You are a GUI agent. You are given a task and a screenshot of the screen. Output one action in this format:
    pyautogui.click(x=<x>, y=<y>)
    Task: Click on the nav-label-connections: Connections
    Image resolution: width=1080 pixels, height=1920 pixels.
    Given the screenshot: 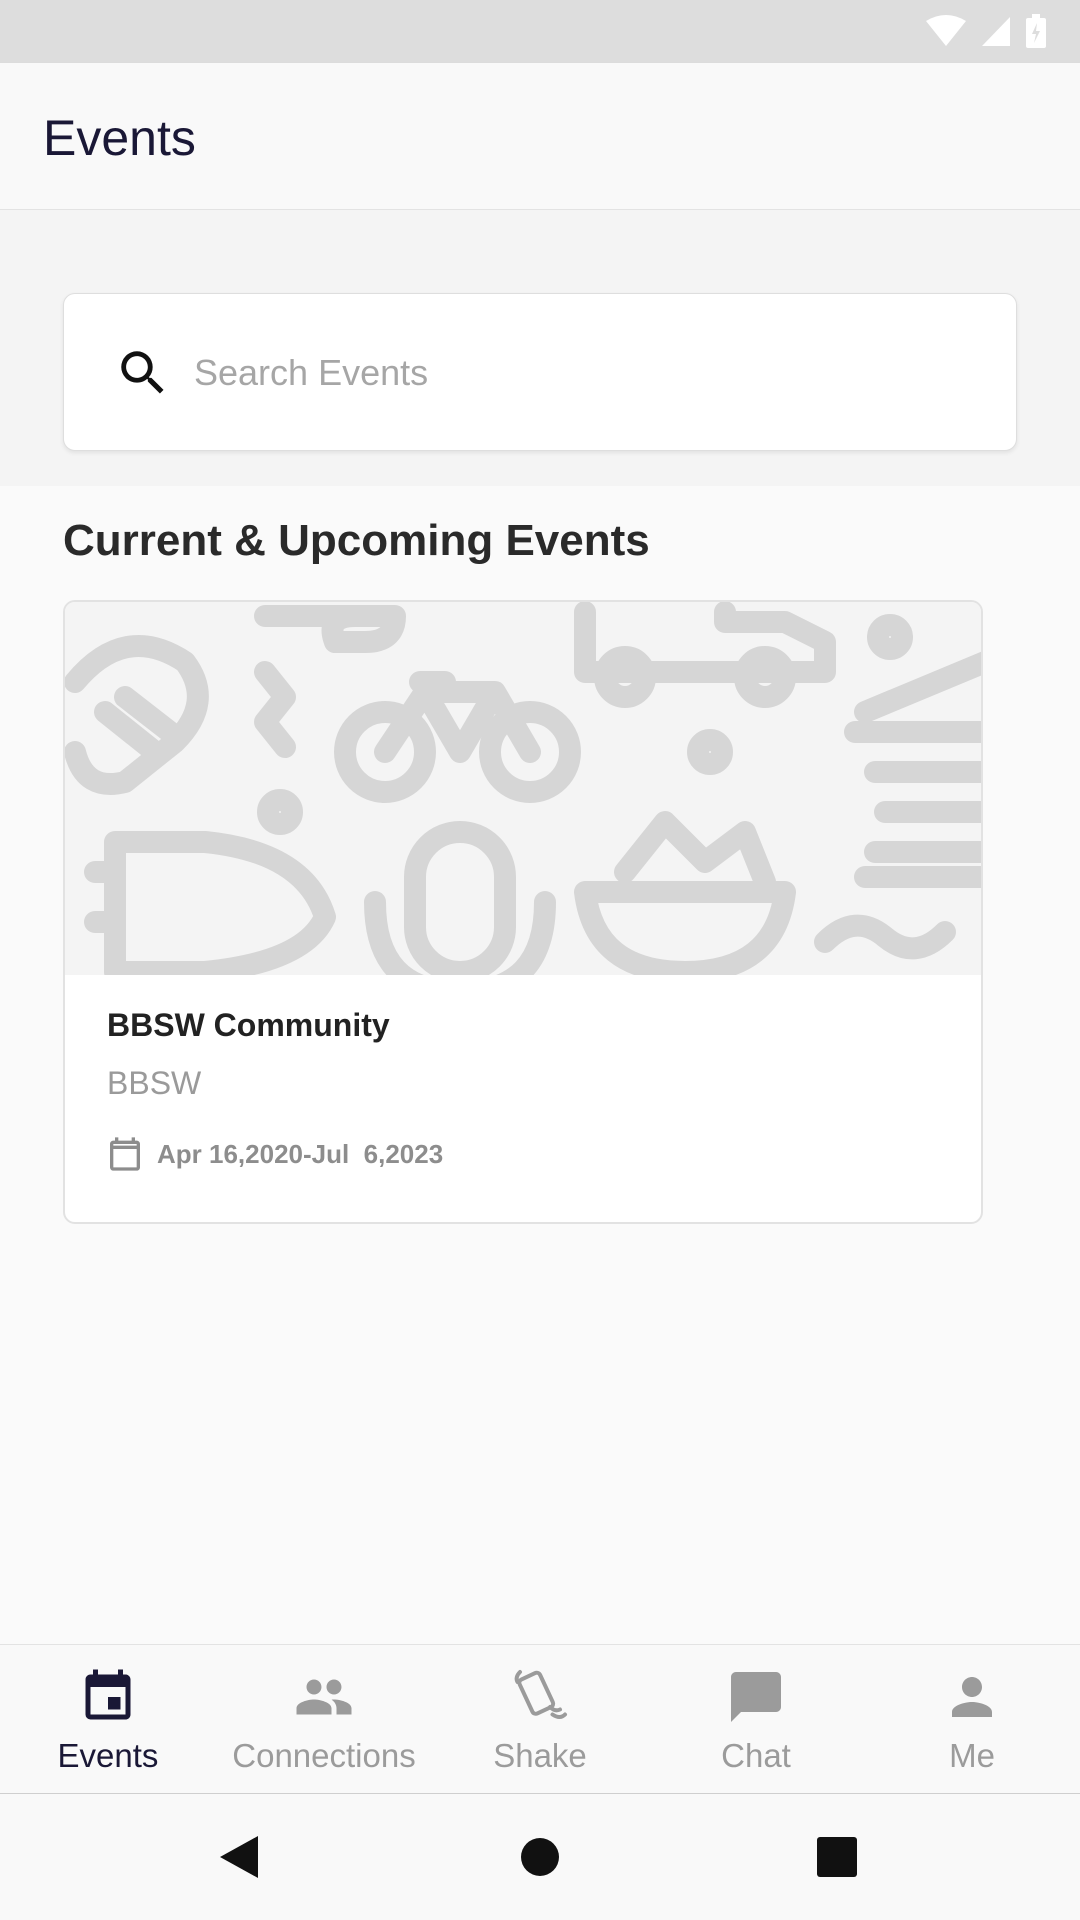 What is the action you would take?
    pyautogui.click(x=324, y=1755)
    